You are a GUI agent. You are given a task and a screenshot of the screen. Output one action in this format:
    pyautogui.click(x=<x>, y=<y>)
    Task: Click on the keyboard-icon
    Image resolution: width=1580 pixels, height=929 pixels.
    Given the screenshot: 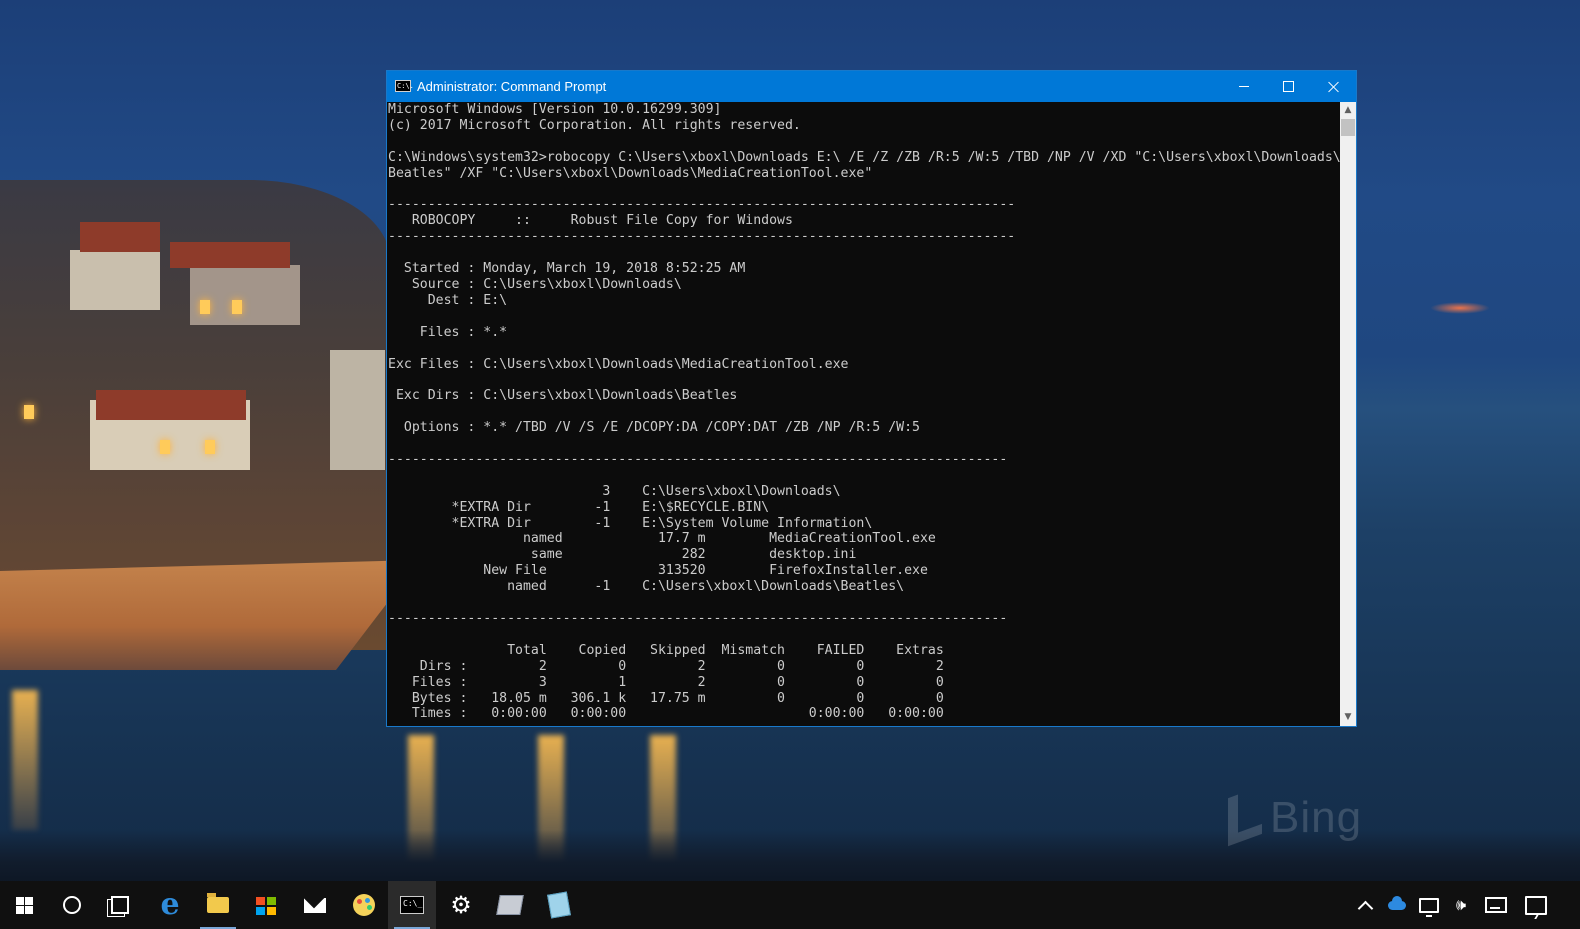 What is the action you would take?
    pyautogui.click(x=1496, y=905)
    